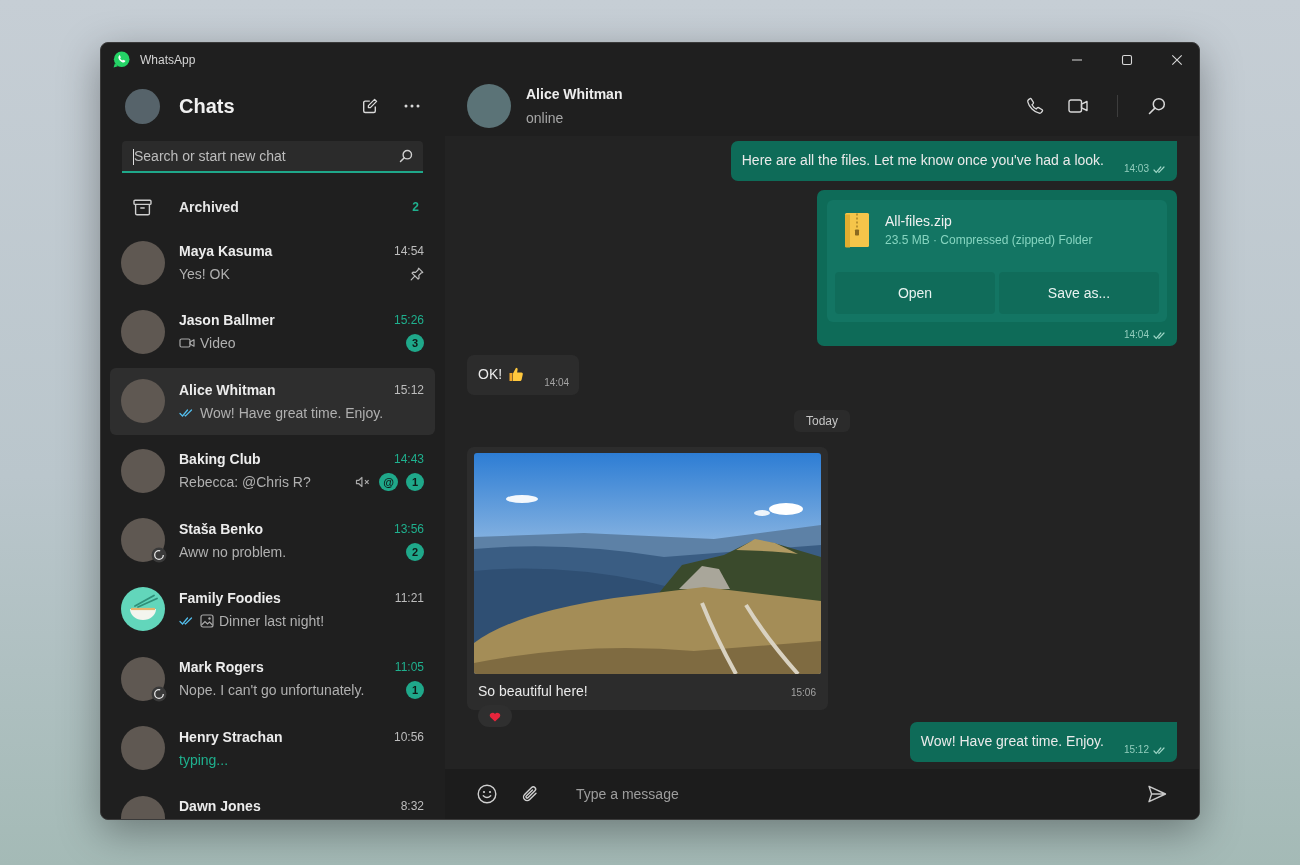  Describe the element at coordinates (857, 230) in the screenshot. I see `zip-folder-icon` at that location.